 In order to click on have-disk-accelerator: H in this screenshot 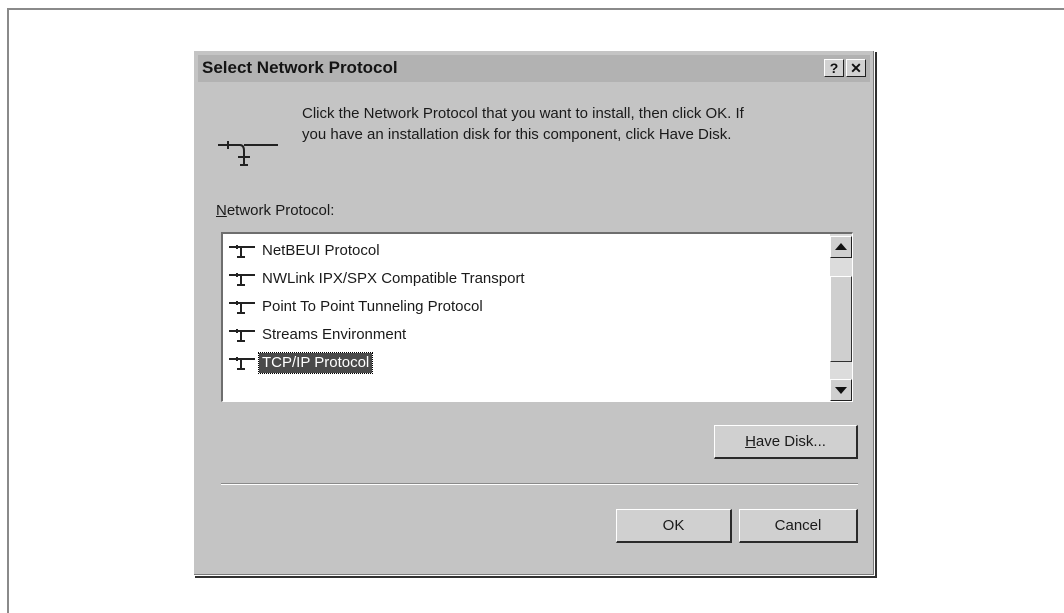, I will do `click(750, 441)`.